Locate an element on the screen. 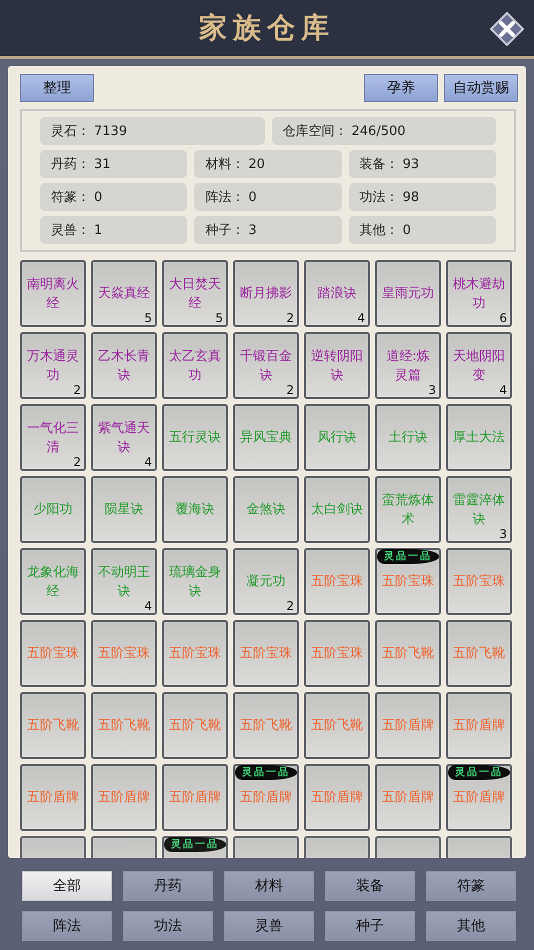  stat-value: 7139 is located at coordinates (111, 131).